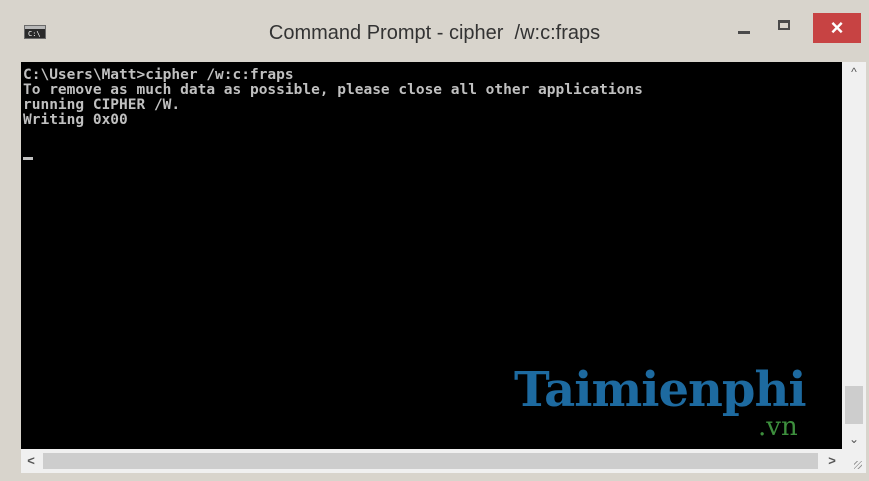 This screenshot has width=869, height=481. Describe the element at coordinates (854, 405) in the screenshot. I see `vertical-scroll-thumb` at that location.